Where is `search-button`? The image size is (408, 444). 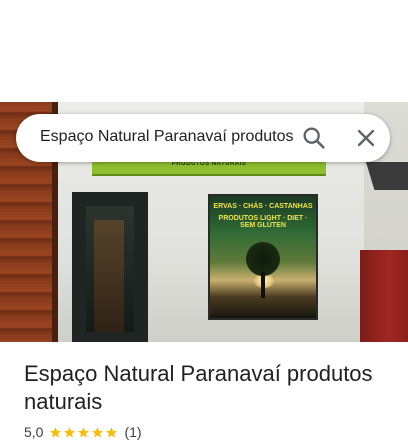
search-button is located at coordinates (314, 138).